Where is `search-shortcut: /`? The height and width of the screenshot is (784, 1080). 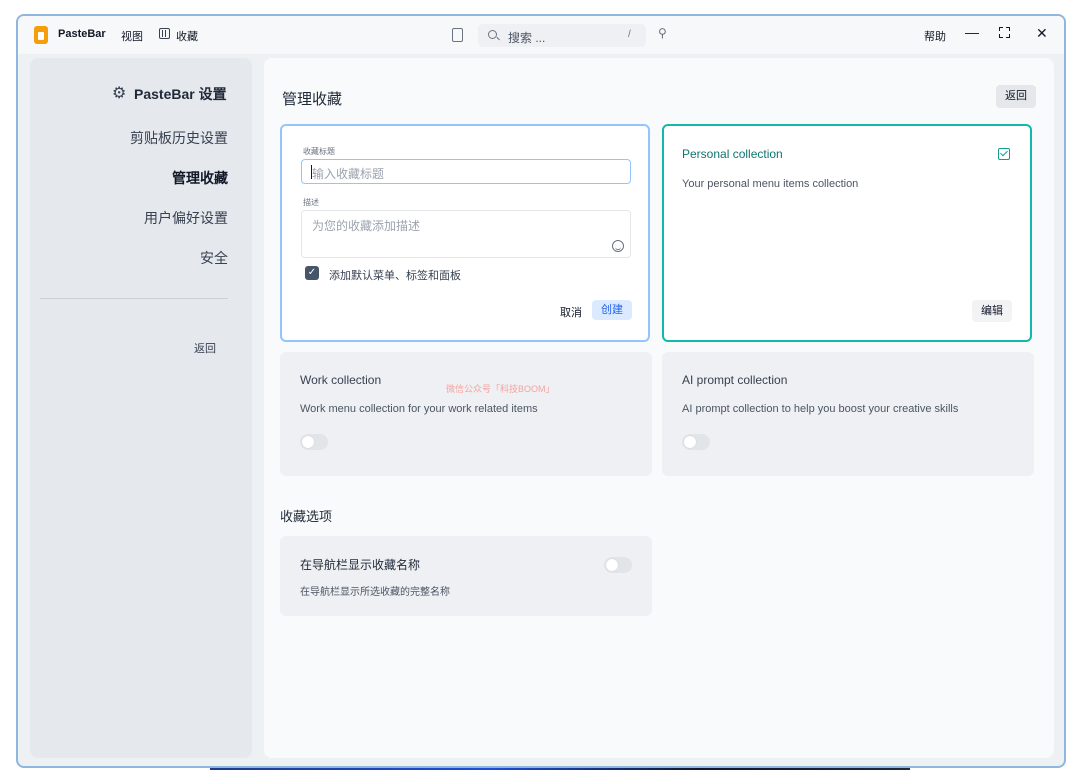
search-shortcut: / is located at coordinates (629, 34).